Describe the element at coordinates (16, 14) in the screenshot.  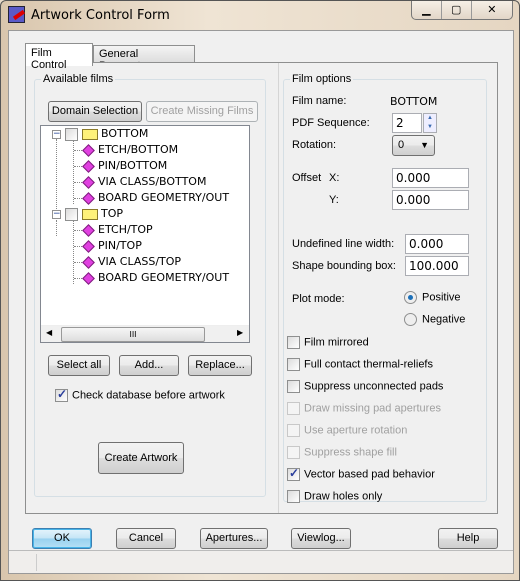
I see `app-icon` at that location.